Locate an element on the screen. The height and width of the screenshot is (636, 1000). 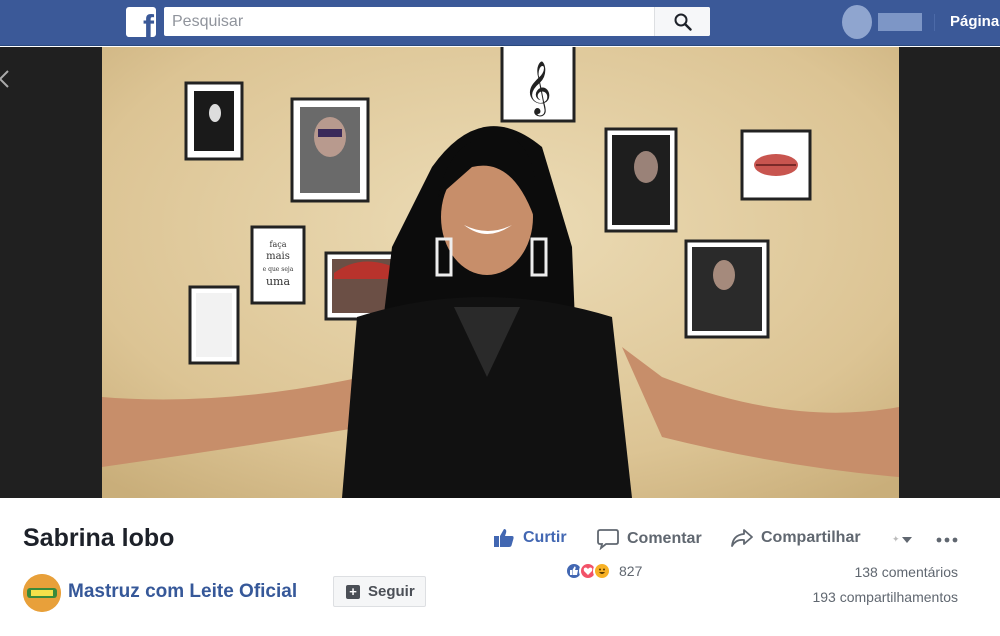
search-icon is located at coordinates (683, 22).